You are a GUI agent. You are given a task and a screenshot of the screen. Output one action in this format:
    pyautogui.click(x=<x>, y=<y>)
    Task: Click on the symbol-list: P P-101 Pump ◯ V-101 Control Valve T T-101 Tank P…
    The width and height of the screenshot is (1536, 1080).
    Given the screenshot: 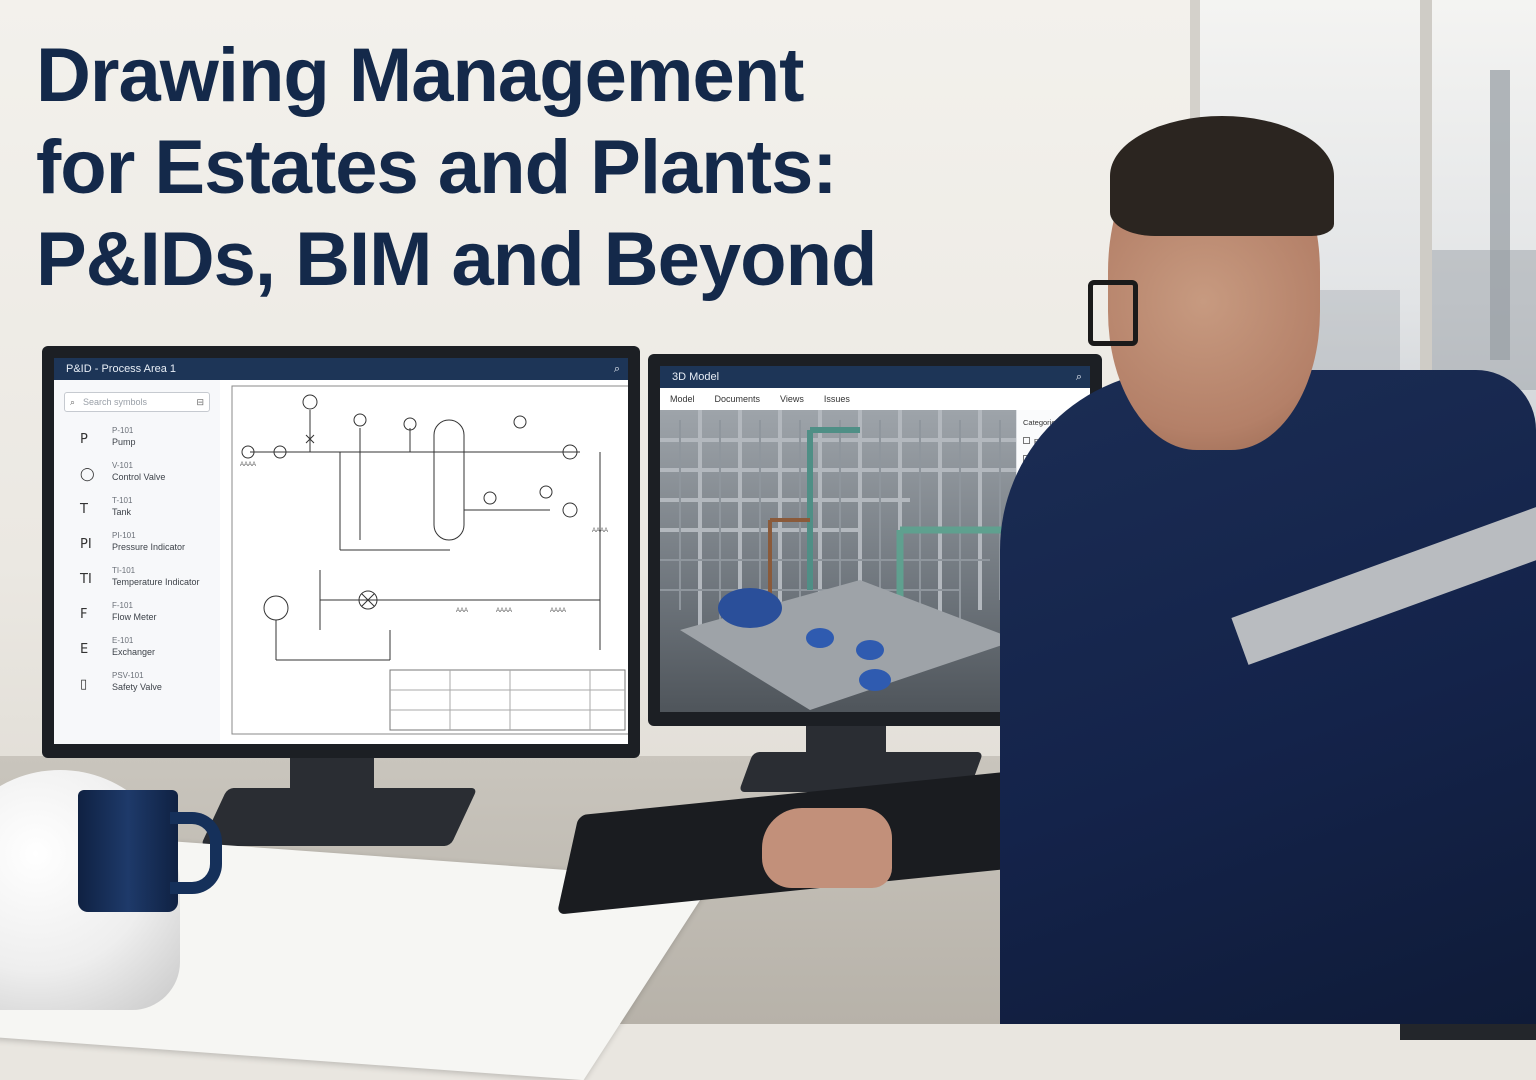 What is the action you would take?
    pyautogui.click(x=137, y=564)
    